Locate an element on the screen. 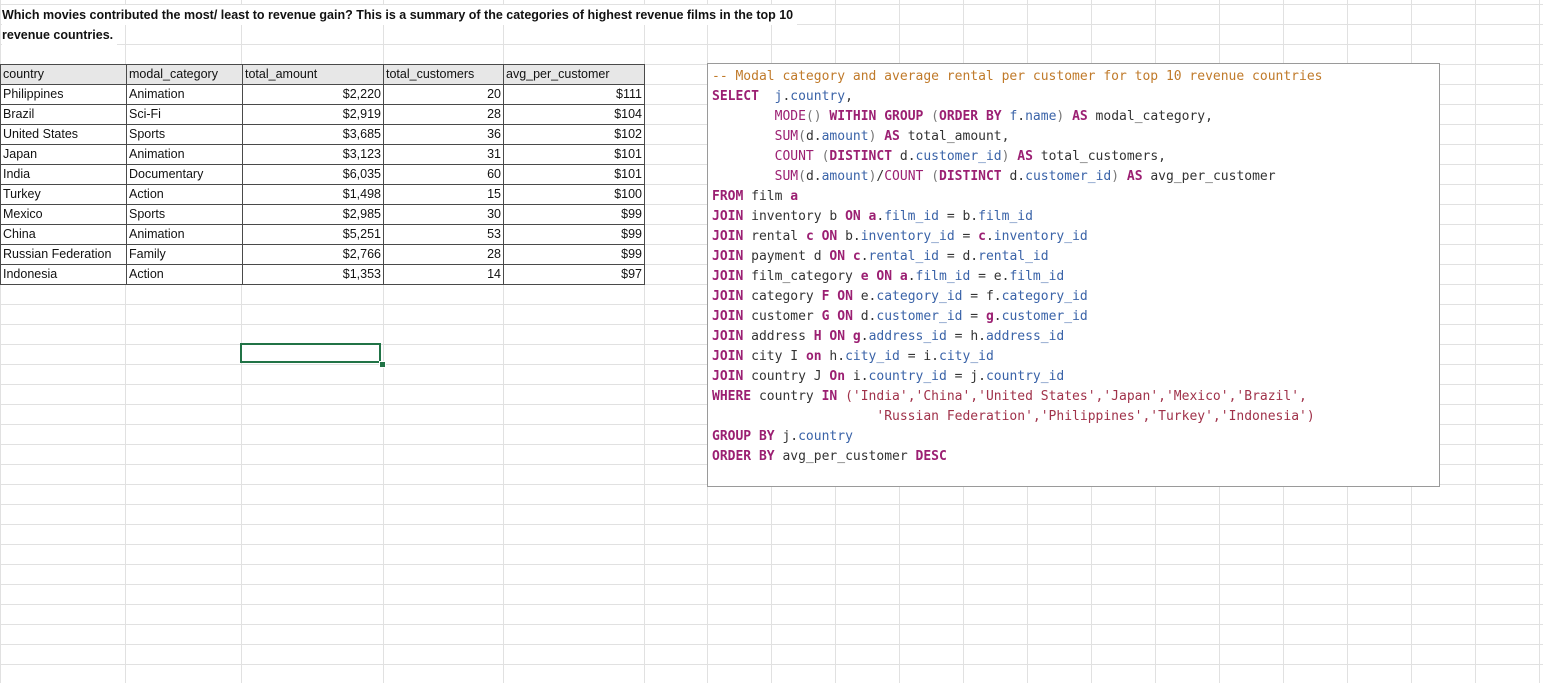 This screenshot has width=1543, height=683. sql-line-join-city: JOIN city I on h.city_id = i.city_id is located at coordinates (853, 356).